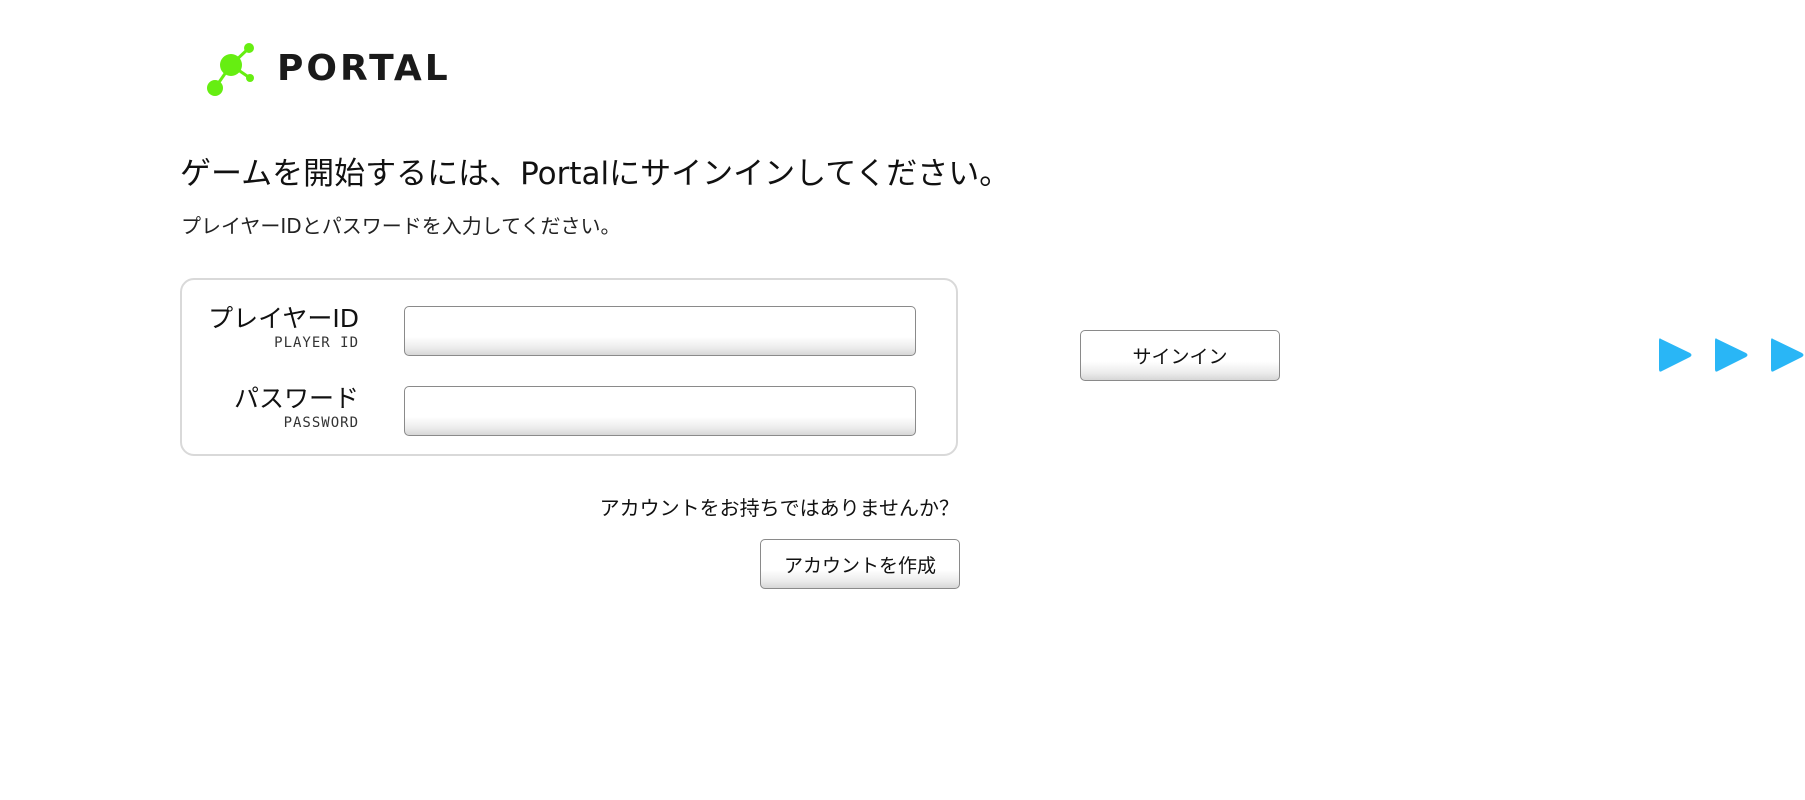 This screenshot has width=1805, height=800. Describe the element at coordinates (860, 564) in the screenshot. I see `create-account-button: アカウントを作成` at that location.